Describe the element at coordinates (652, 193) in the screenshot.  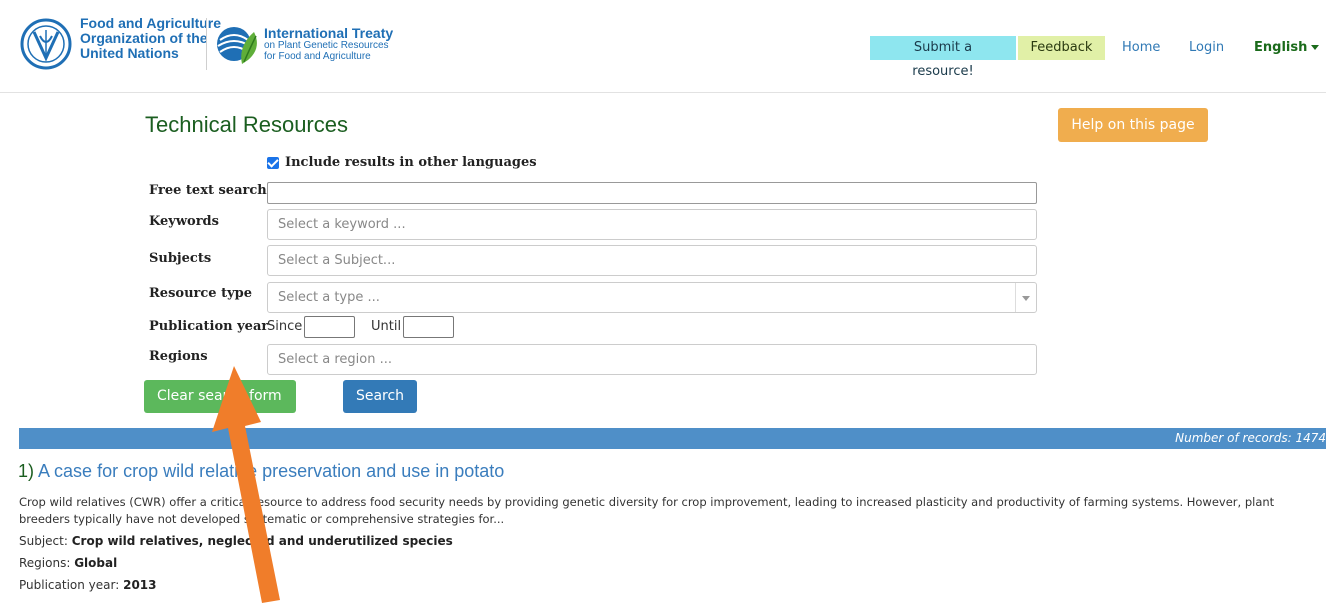
I see `free-text-input` at that location.